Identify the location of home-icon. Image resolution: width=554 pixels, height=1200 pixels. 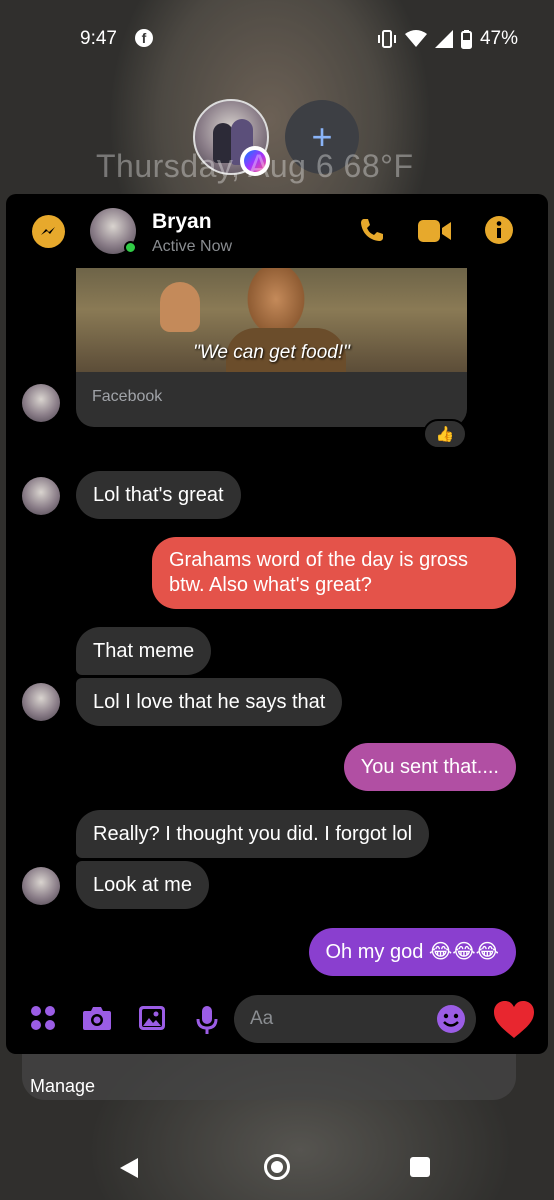
(277, 1167).